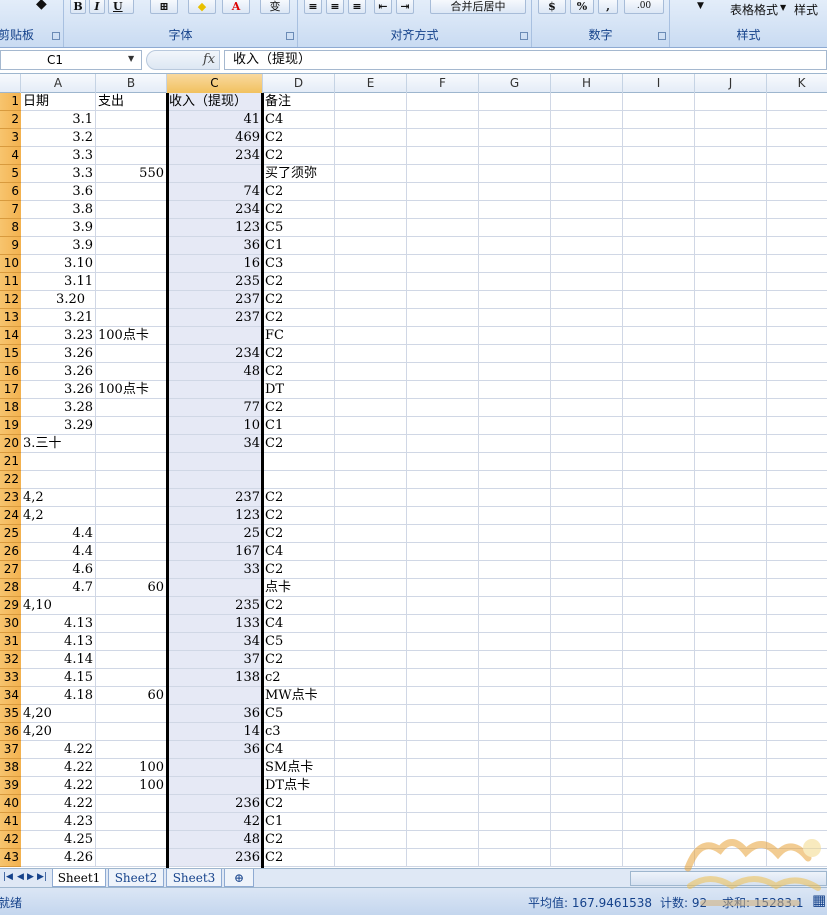 Image resolution: width=827 pixels, height=915 pixels. Describe the element at coordinates (215, 156) in the screenshot. I see `cell-c: 234` at that location.